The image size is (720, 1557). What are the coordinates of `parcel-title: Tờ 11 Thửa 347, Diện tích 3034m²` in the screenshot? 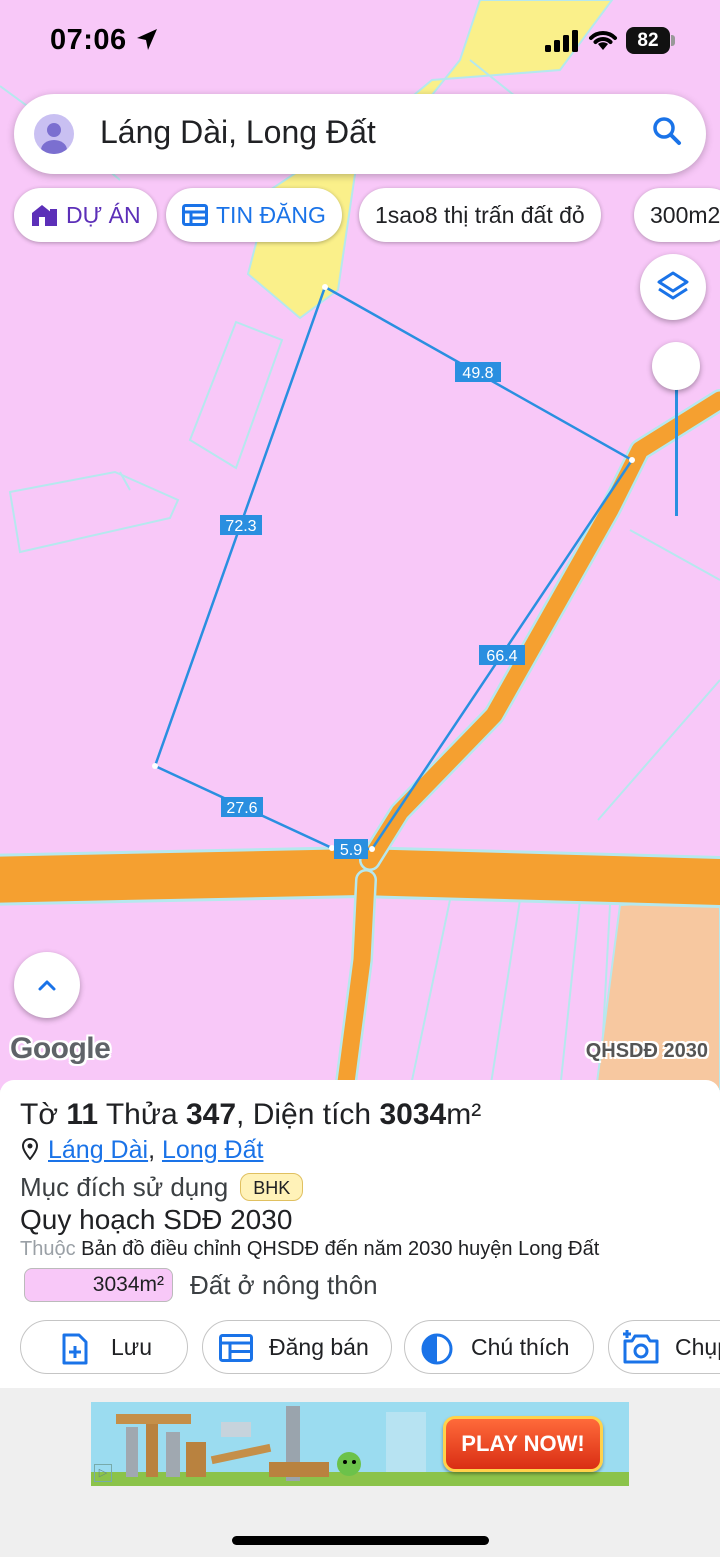 It's located at (251, 1114).